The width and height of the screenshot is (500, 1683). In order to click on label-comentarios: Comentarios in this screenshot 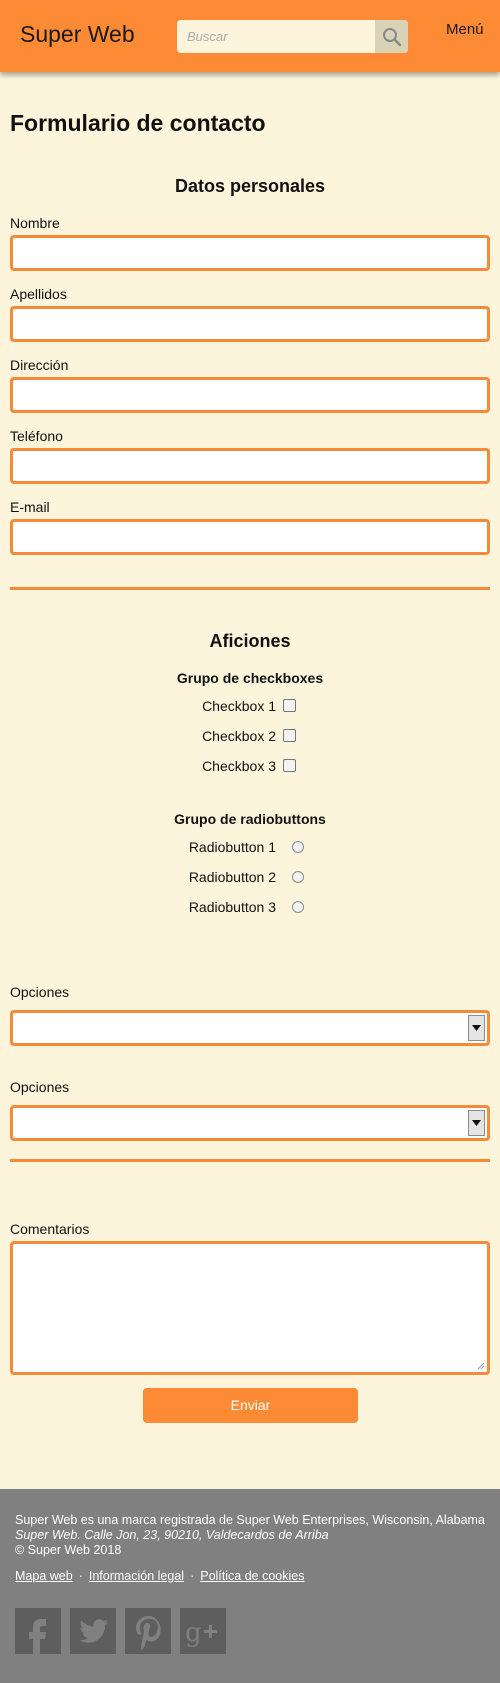, I will do `click(50, 1229)`.